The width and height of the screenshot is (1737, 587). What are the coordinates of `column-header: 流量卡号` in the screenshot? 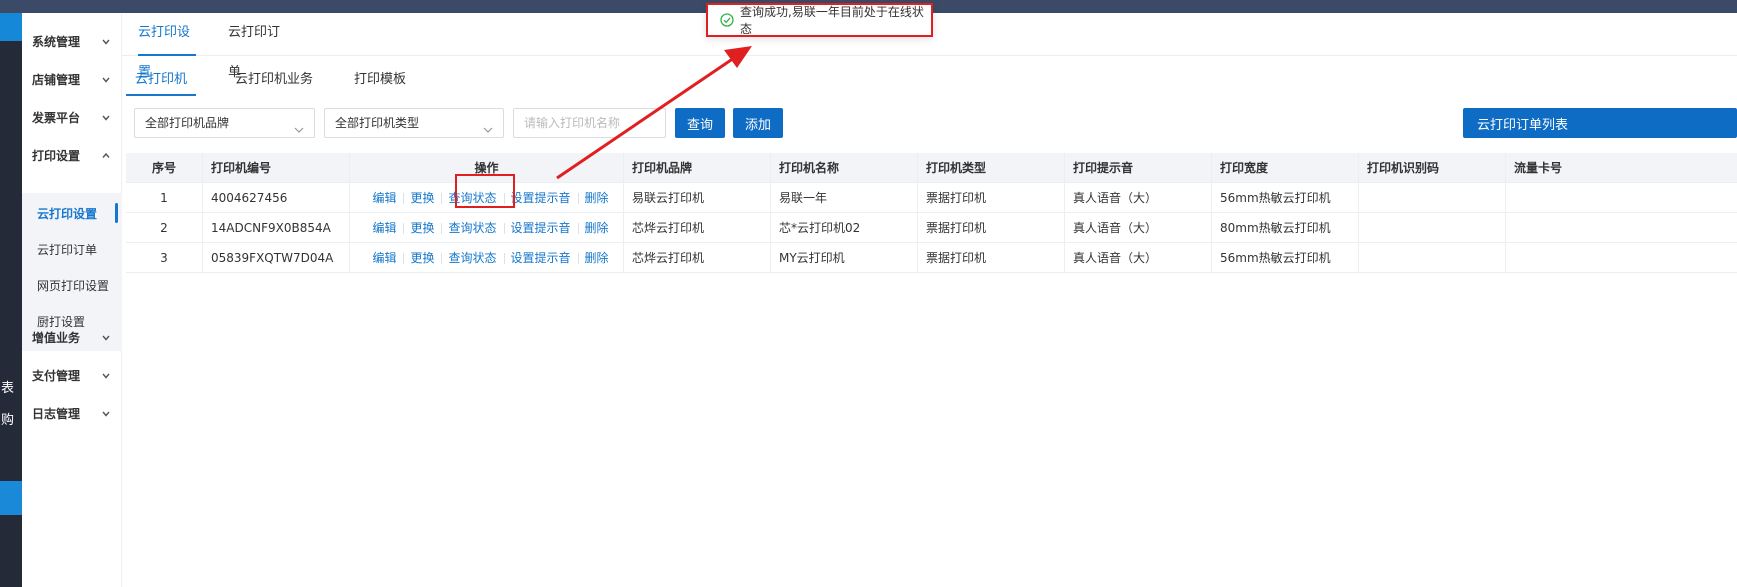 It's located at (1538, 168).